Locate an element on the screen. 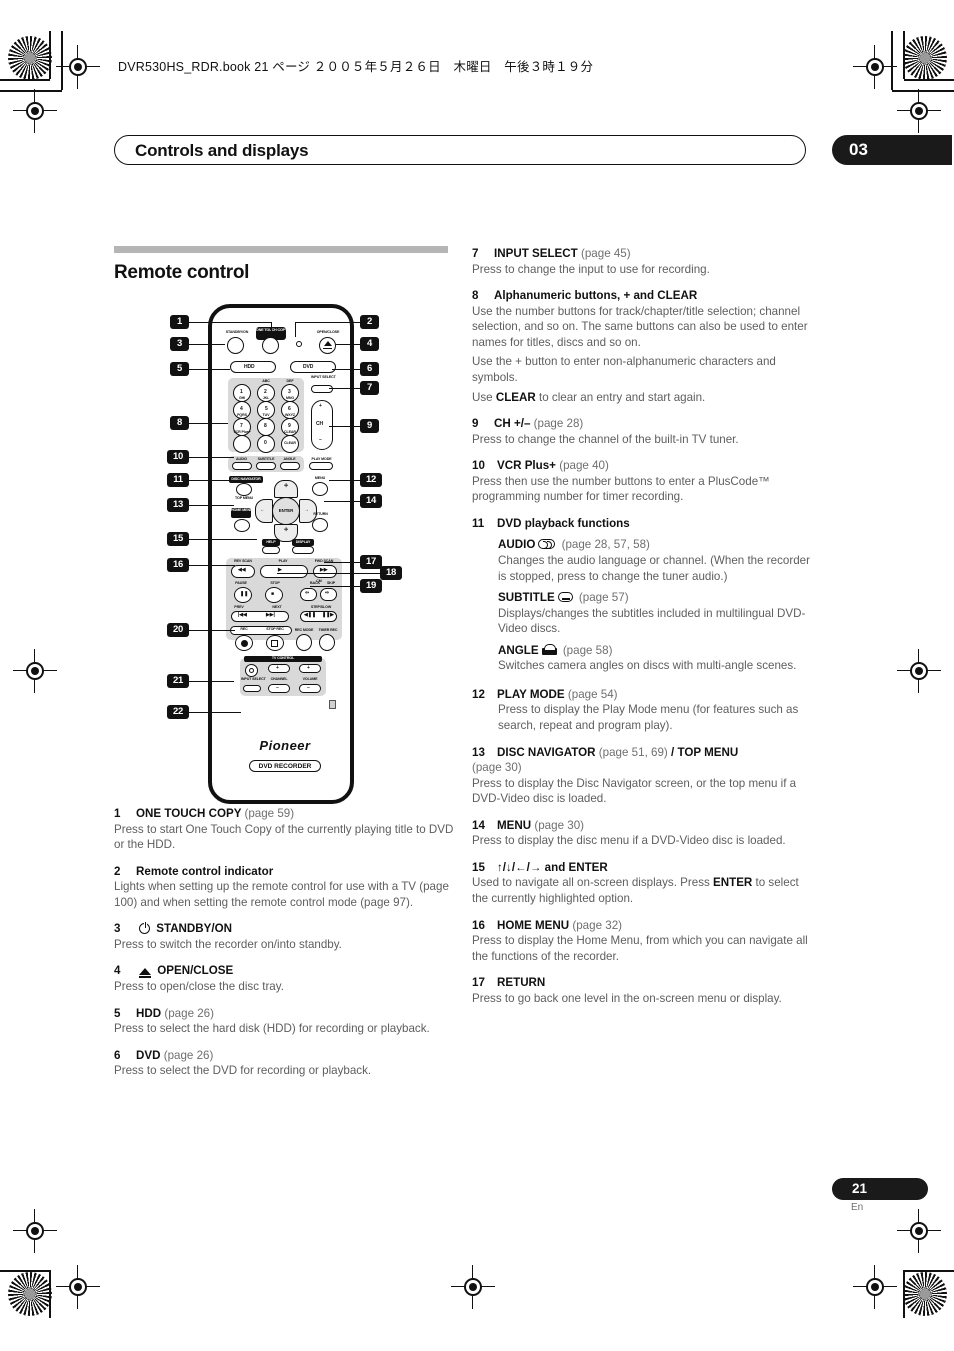 The width and height of the screenshot is (954, 1351). tv-channel-up-button is located at coordinates (279, 668).